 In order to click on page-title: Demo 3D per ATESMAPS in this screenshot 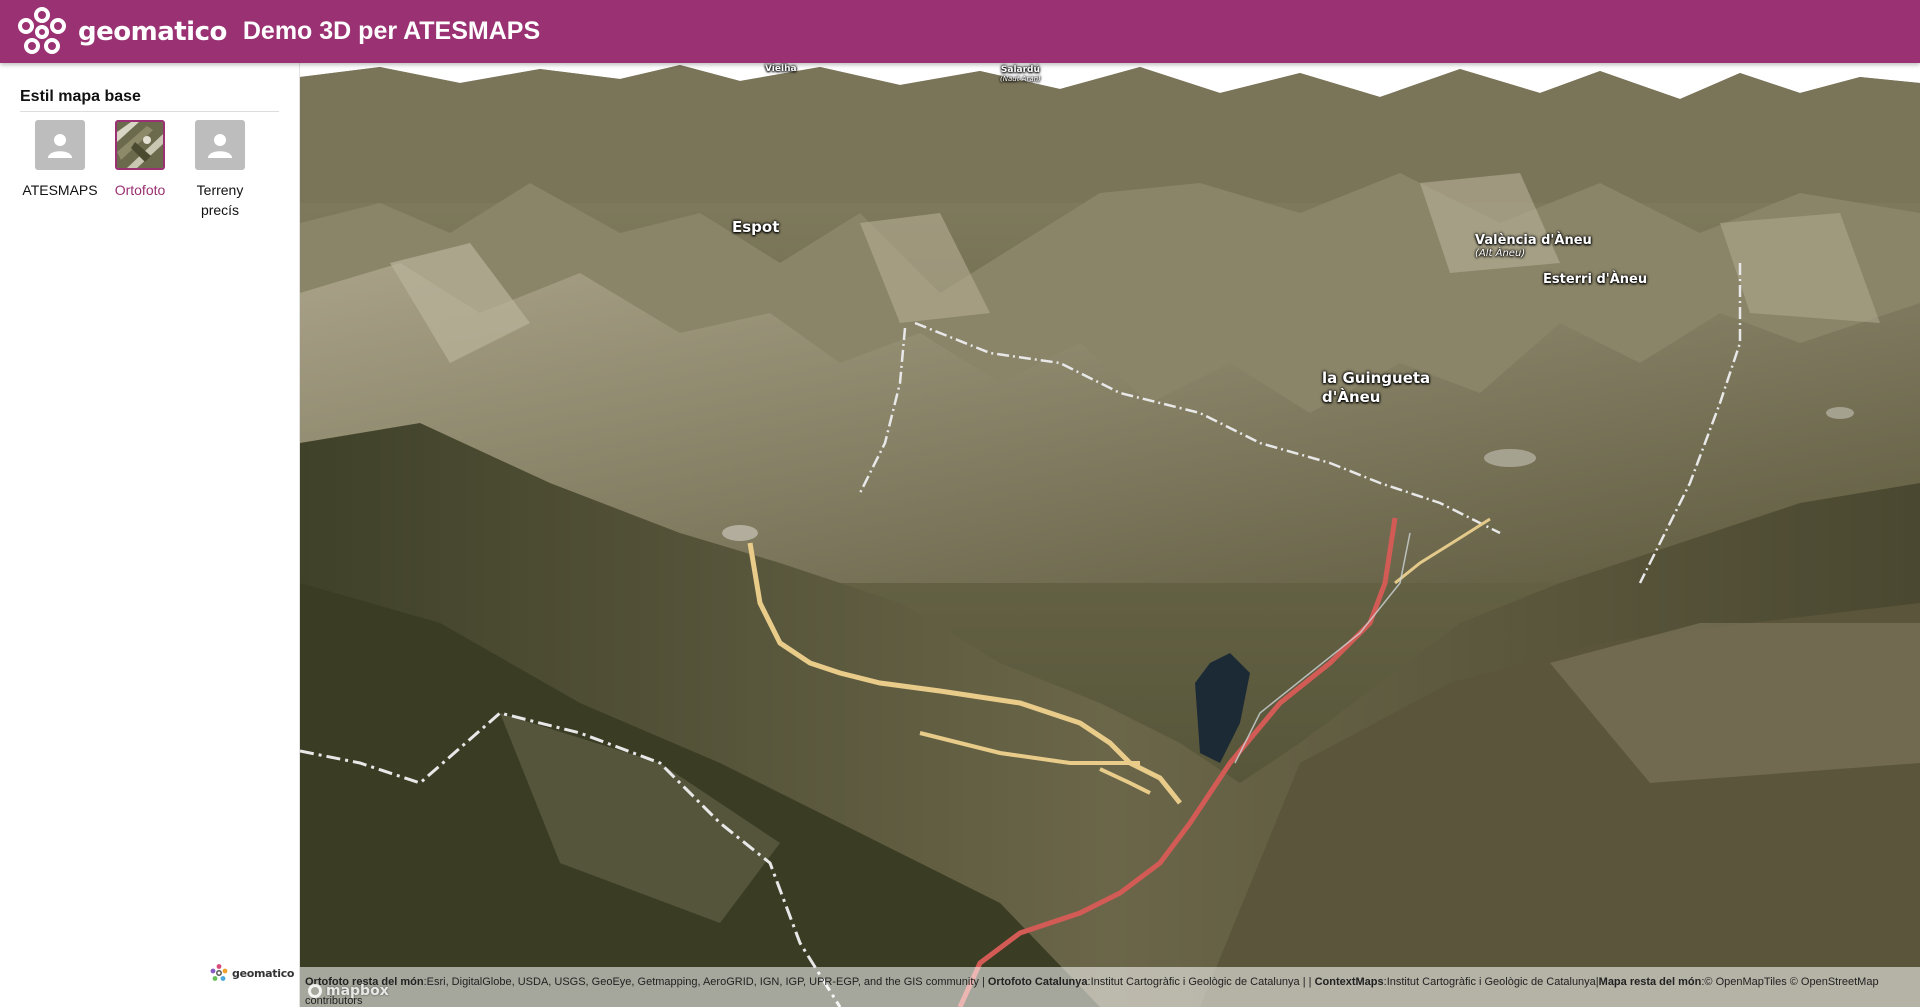, I will do `click(391, 31)`.